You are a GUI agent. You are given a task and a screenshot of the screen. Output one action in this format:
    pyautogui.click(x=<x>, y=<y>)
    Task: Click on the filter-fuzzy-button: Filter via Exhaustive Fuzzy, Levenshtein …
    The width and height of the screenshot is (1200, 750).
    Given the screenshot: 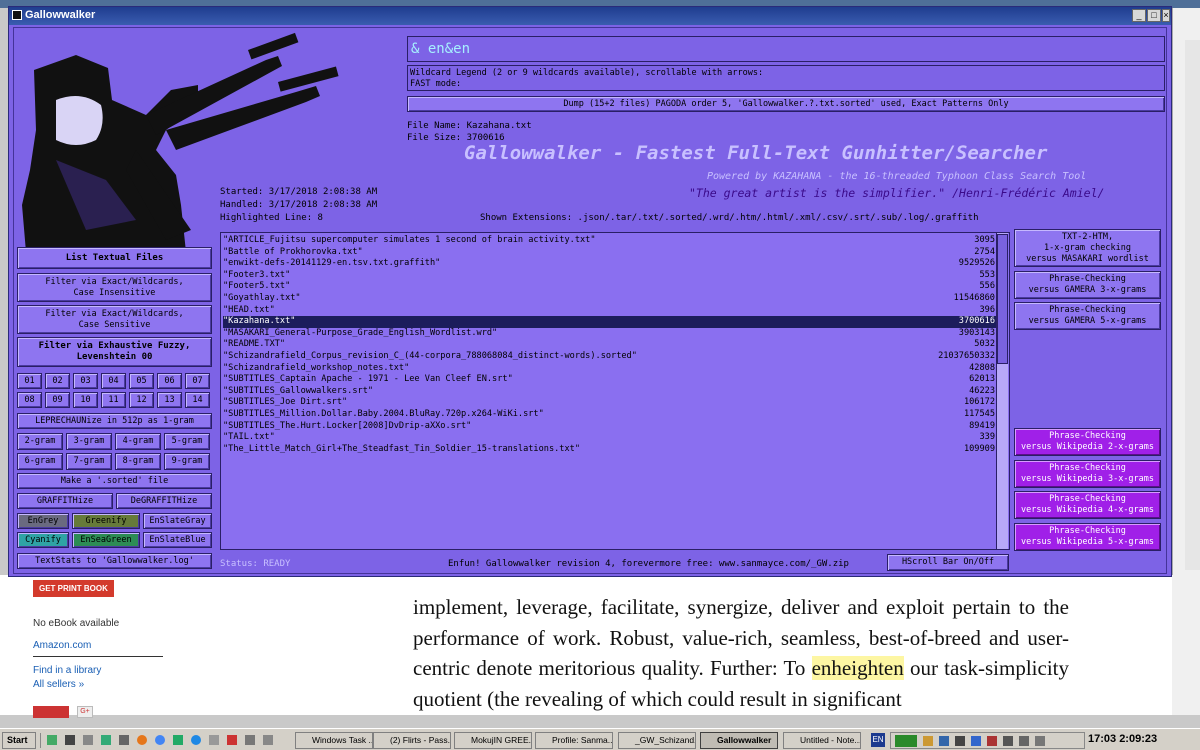 What is the action you would take?
    pyautogui.click(x=114, y=352)
    